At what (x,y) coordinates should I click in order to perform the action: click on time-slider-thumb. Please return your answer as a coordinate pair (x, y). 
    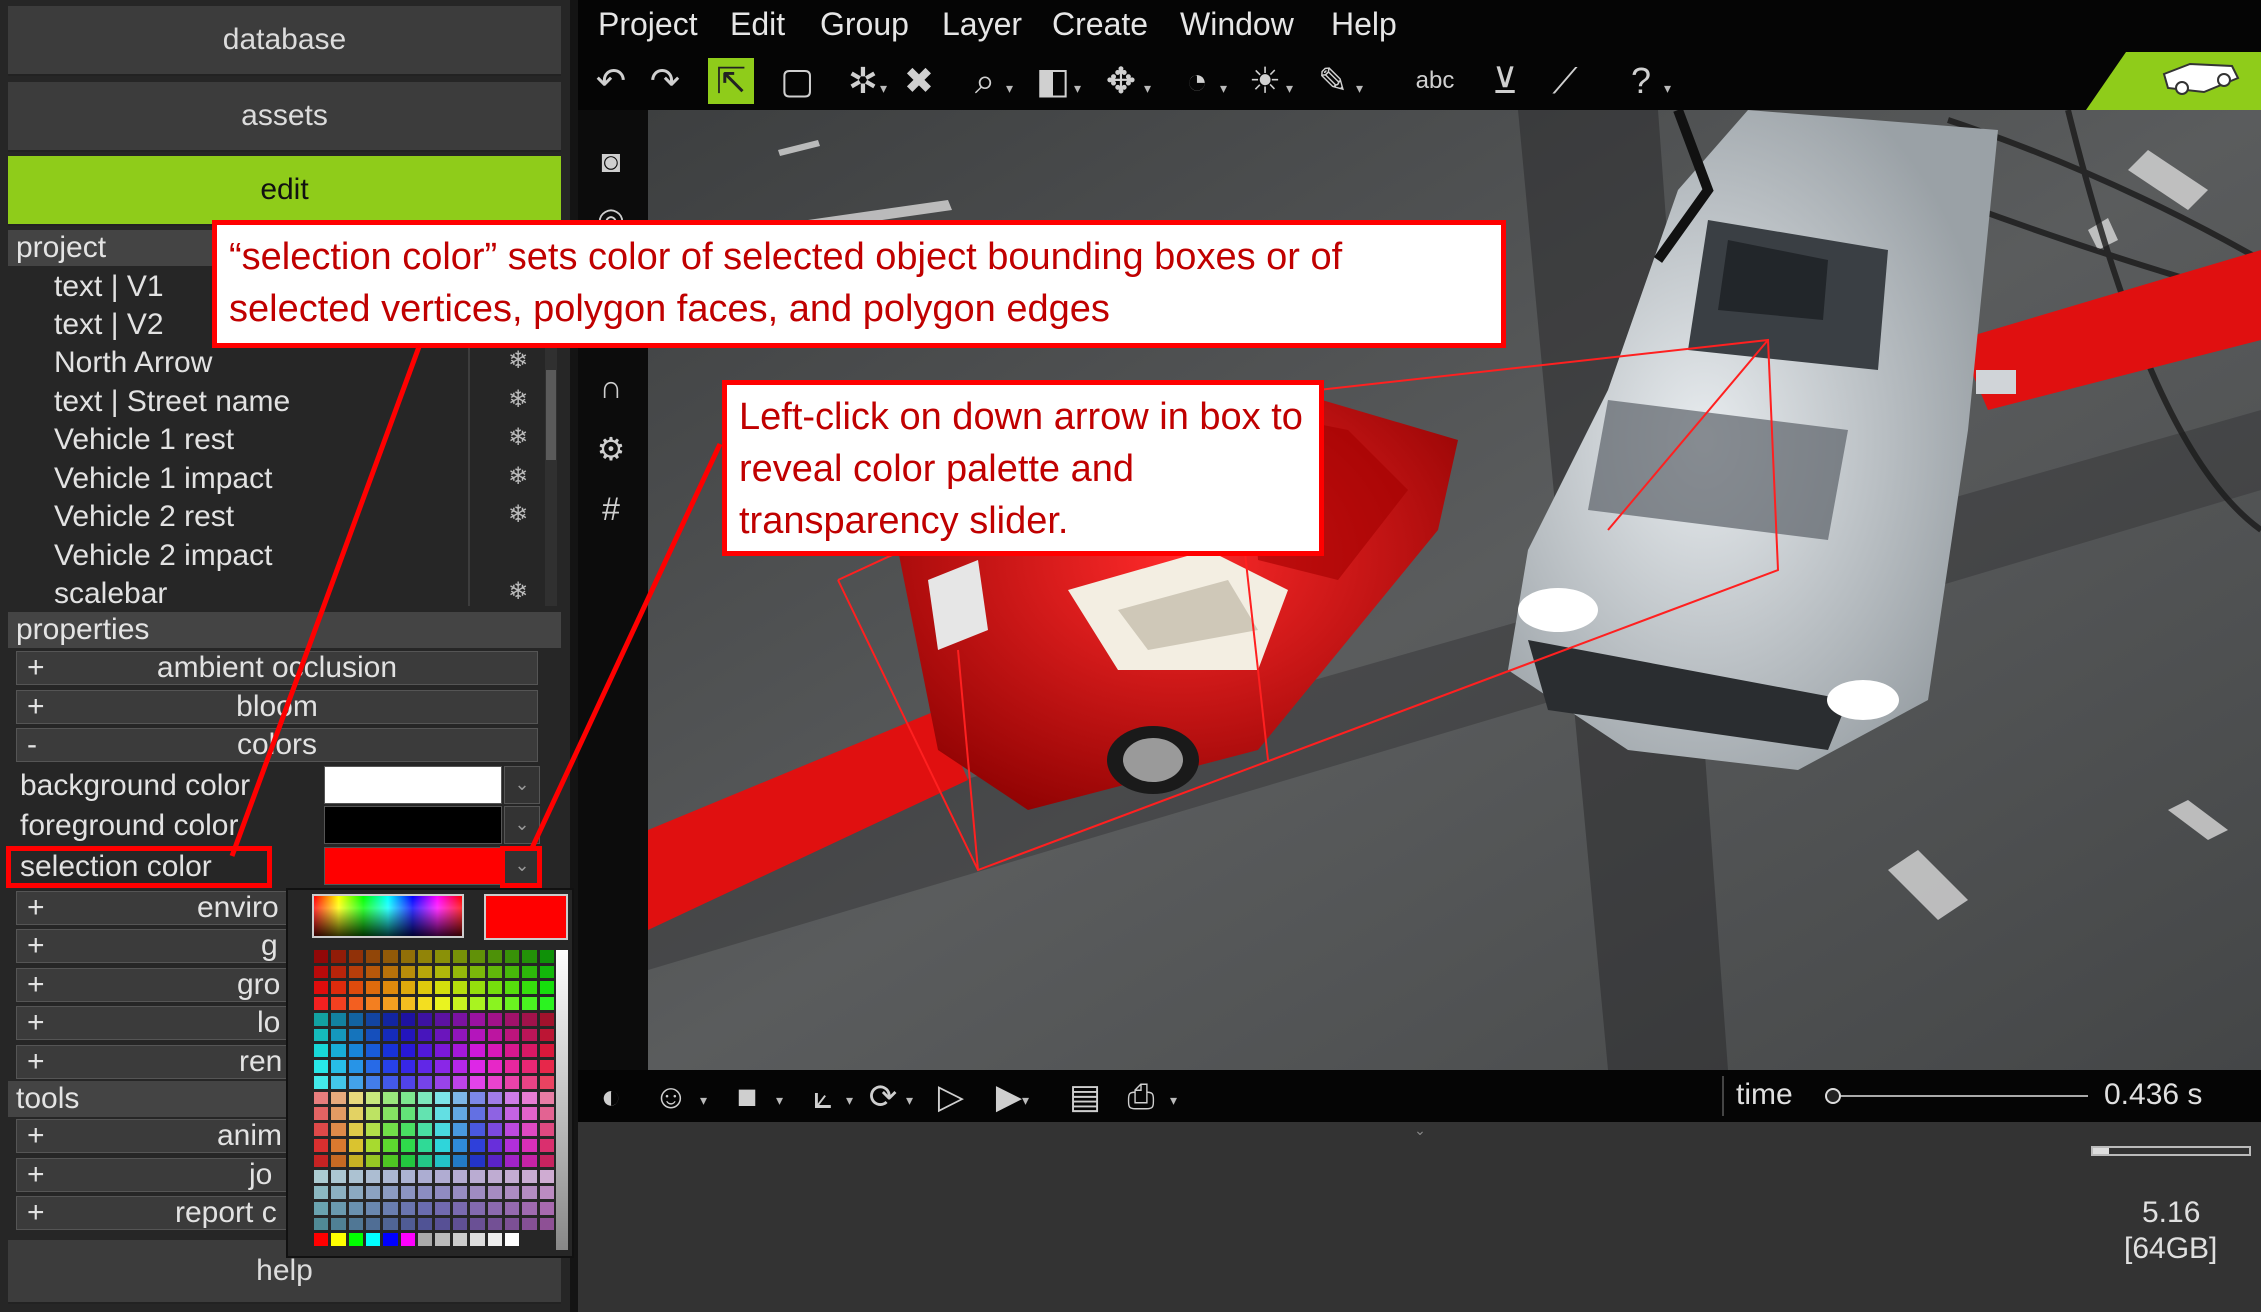
    Looking at the image, I should click on (1833, 1096).